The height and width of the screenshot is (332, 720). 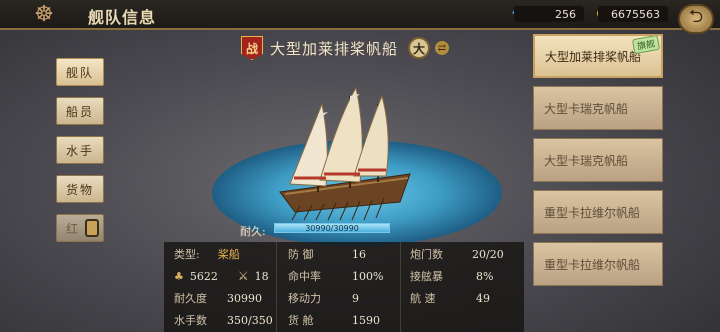 What do you see at coordinates (250, 320) in the screenshot?
I see `sailors-value: 350/350` at bounding box center [250, 320].